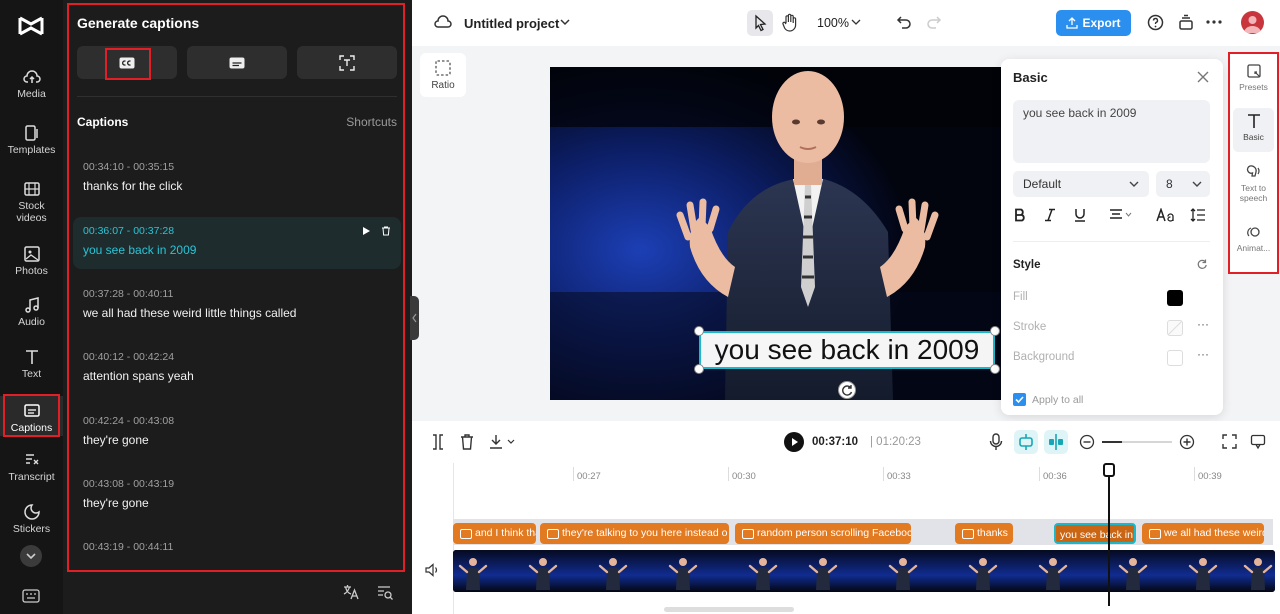 This screenshot has height=614, width=1280. I want to click on sidebar-item-templates: Templates, so click(31, 149).